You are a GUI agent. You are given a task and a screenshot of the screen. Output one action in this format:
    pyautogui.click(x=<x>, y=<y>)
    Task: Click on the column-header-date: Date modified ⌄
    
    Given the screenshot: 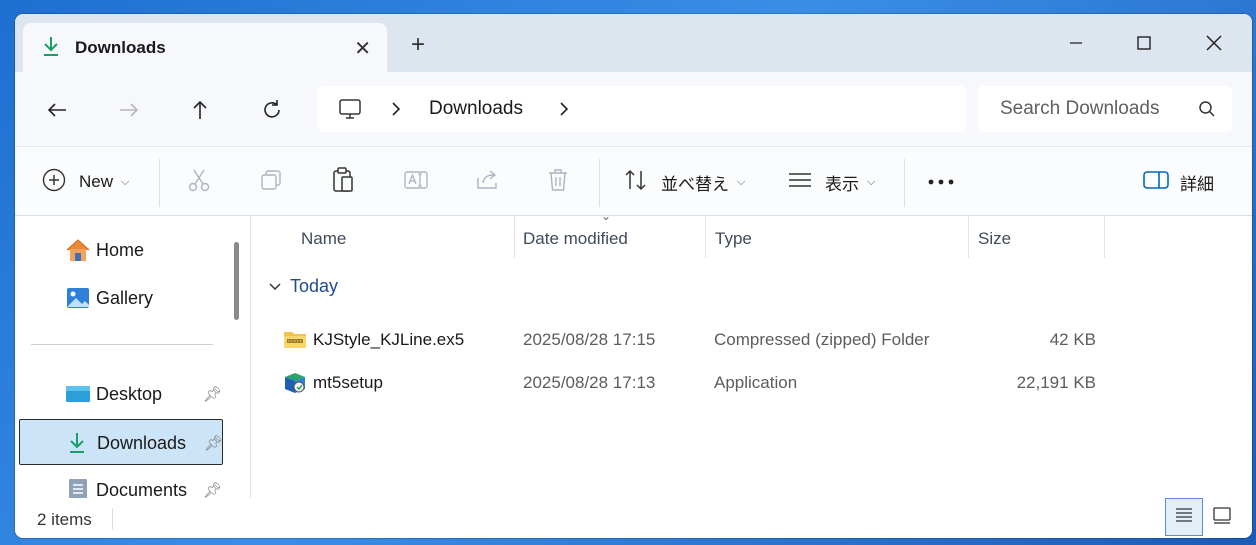 What is the action you would take?
    pyautogui.click(x=610, y=233)
    